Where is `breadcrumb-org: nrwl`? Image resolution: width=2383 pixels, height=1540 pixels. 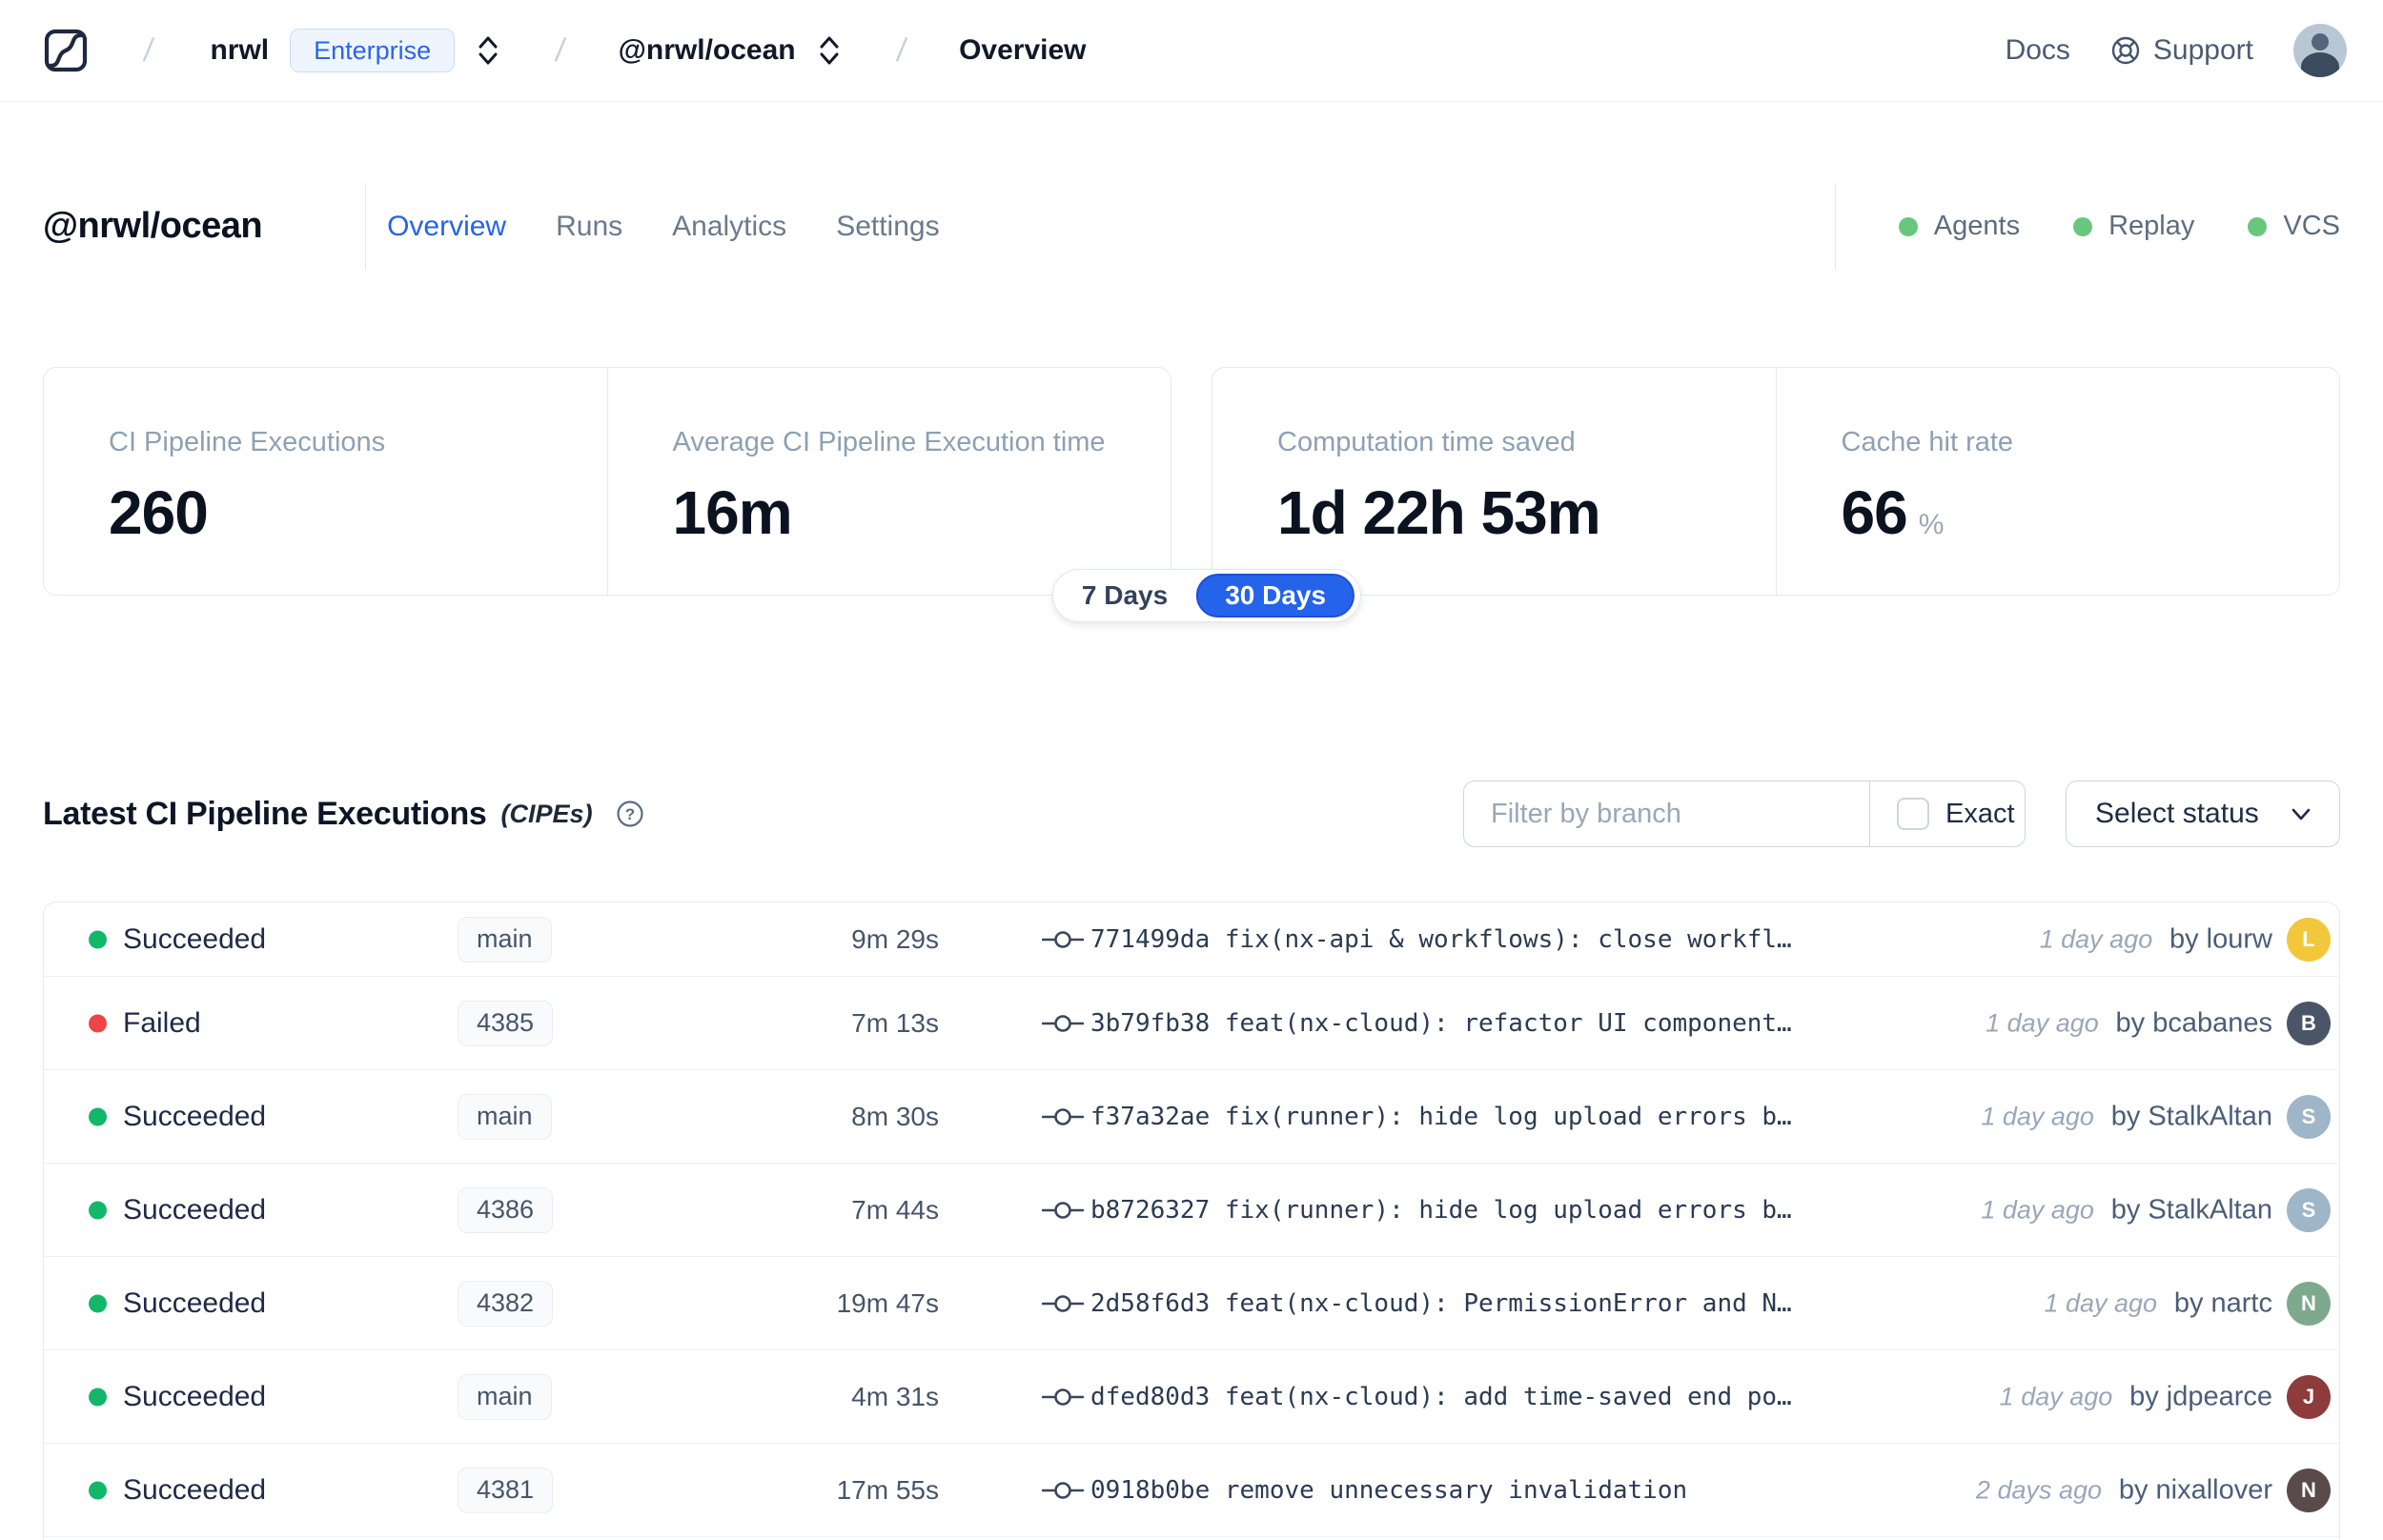 breadcrumb-org: nrwl is located at coordinates (240, 50).